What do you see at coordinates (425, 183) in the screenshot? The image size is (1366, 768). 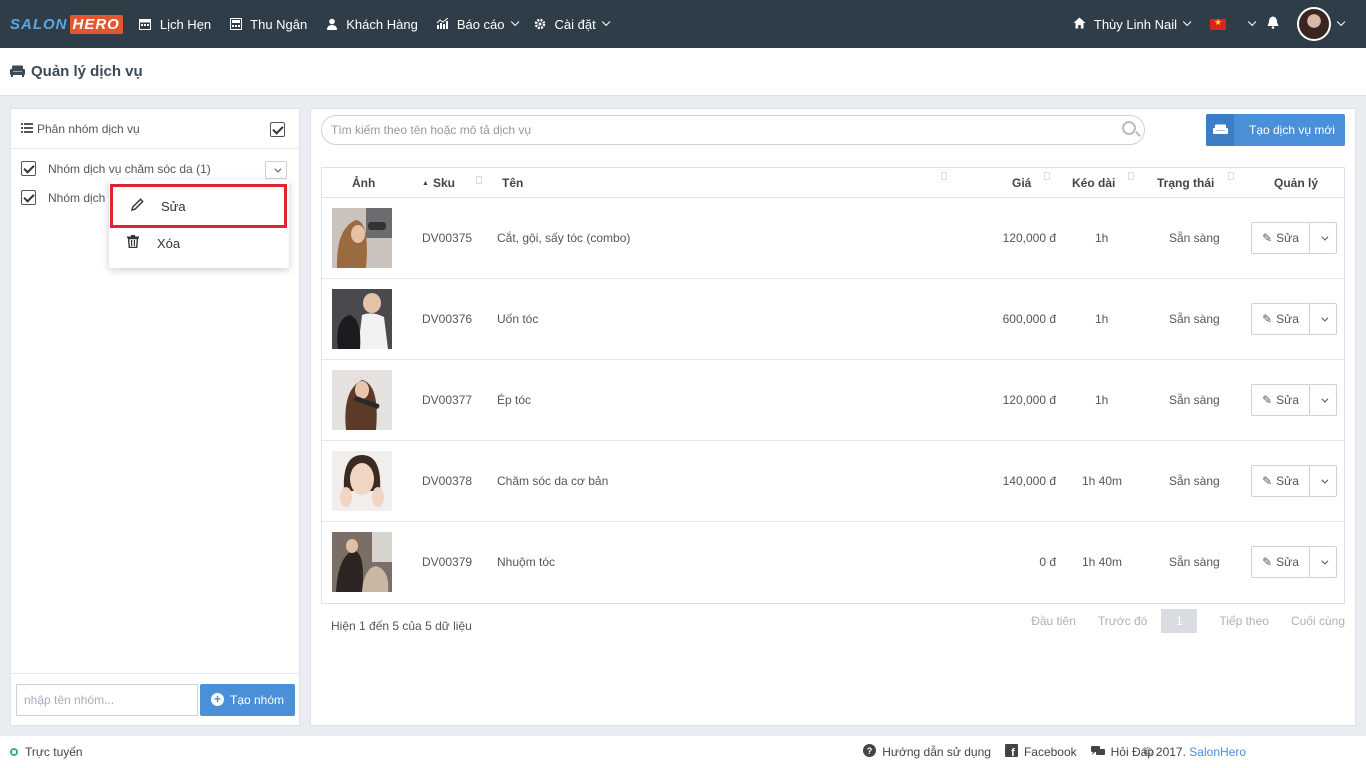 I see `sort-asc-icon: ▲` at bounding box center [425, 183].